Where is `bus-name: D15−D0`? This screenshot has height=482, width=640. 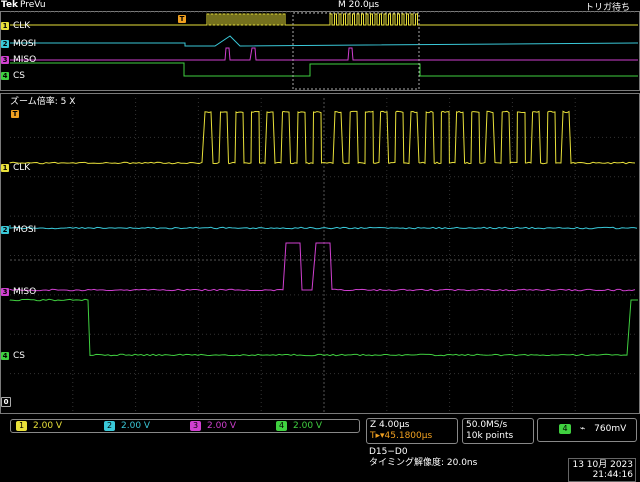
bus-name: D15−D0 is located at coordinates (464, 452).